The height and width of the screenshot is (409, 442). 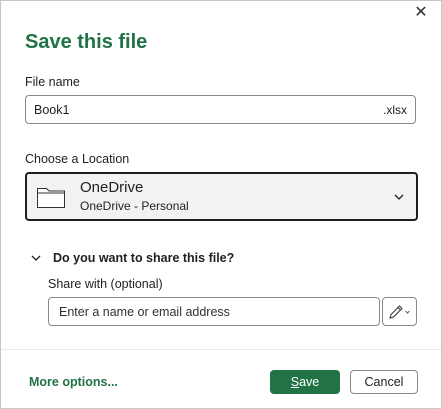 What do you see at coordinates (295, 382) in the screenshot?
I see `save-accelerator: S` at bounding box center [295, 382].